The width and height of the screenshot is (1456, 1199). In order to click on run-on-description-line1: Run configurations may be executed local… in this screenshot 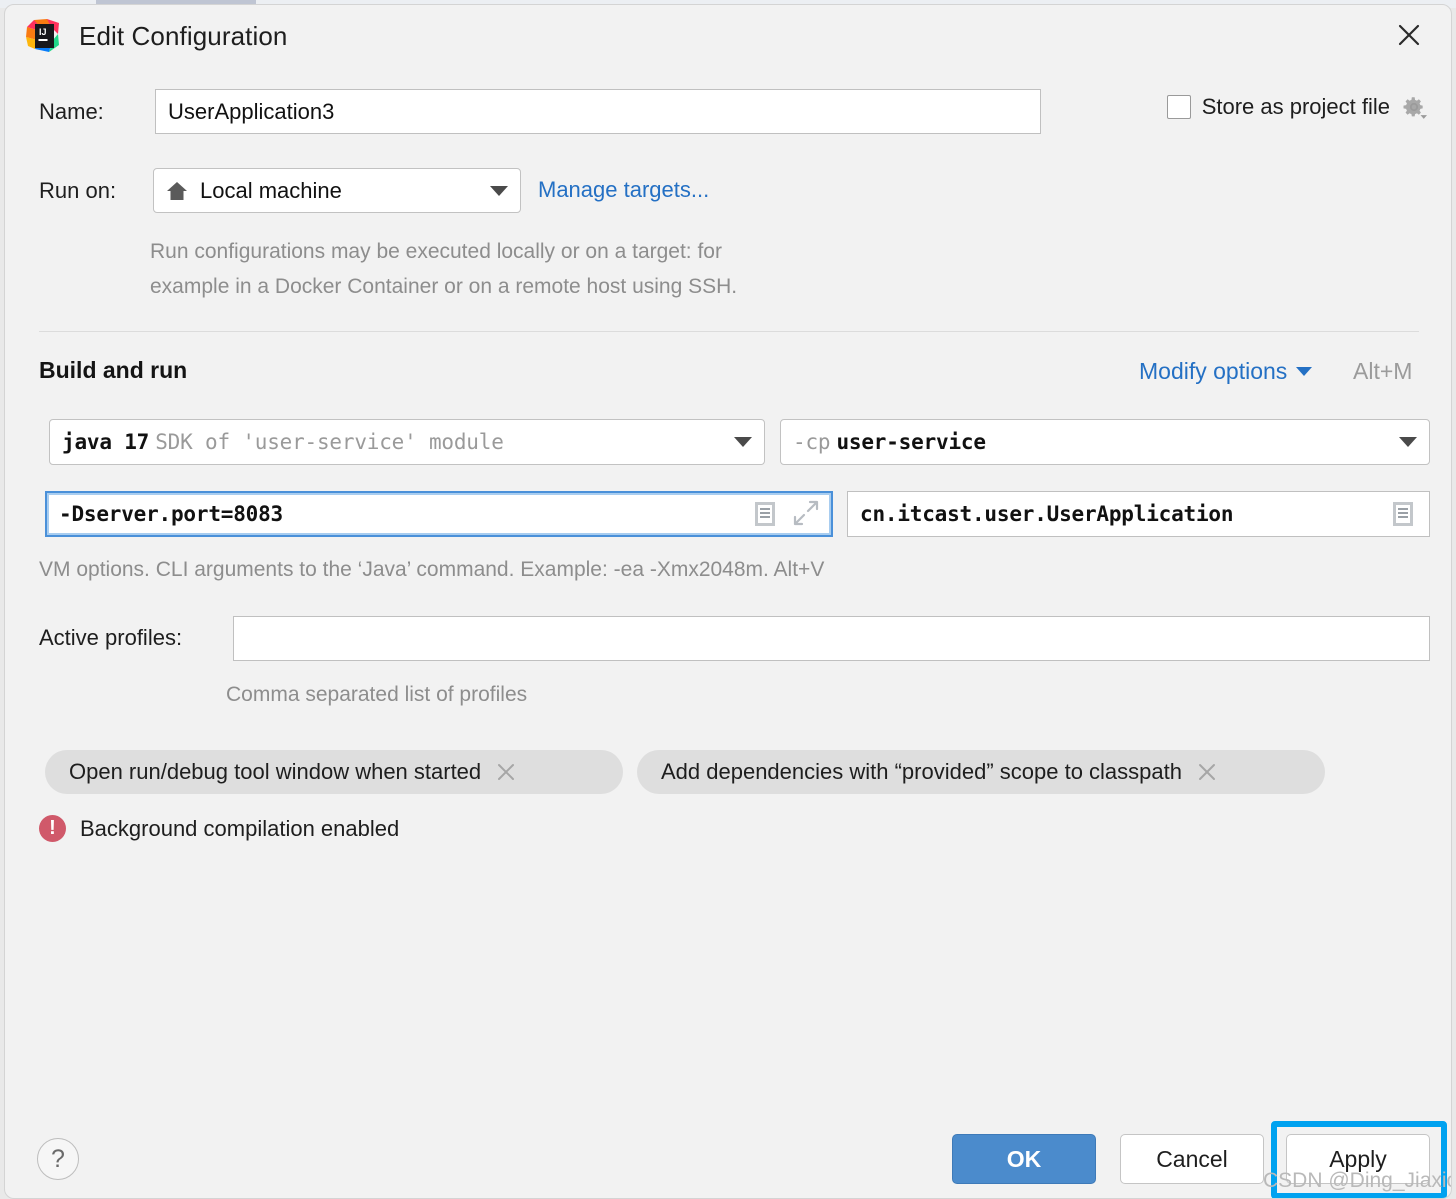, I will do `click(436, 251)`.